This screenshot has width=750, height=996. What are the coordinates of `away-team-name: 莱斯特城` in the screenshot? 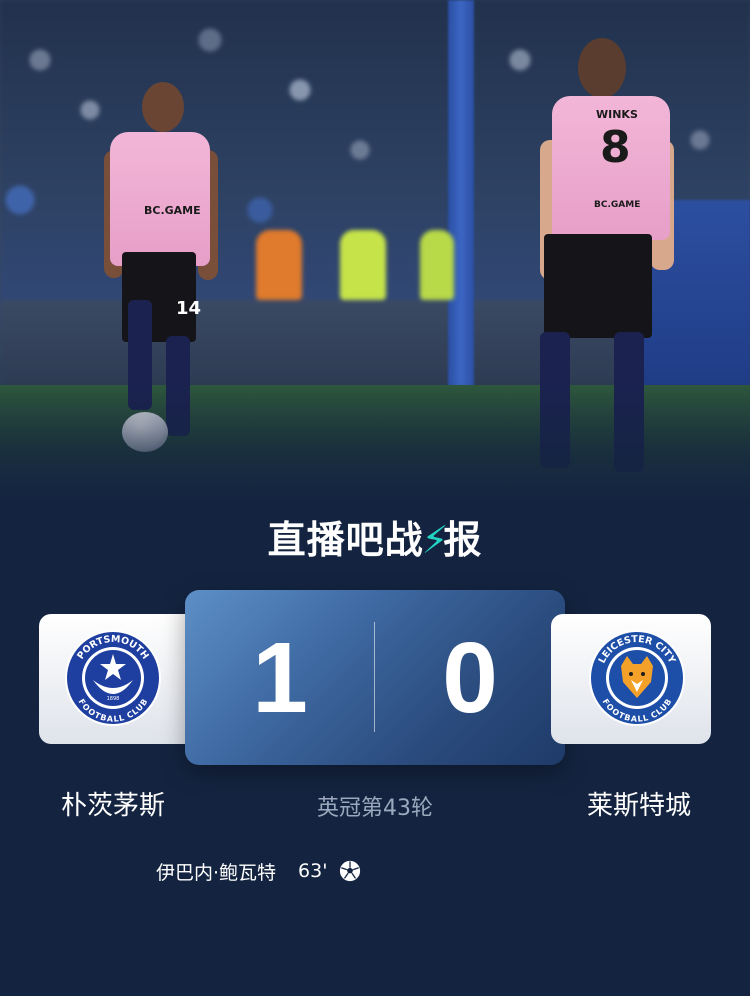 It's located at (639, 806).